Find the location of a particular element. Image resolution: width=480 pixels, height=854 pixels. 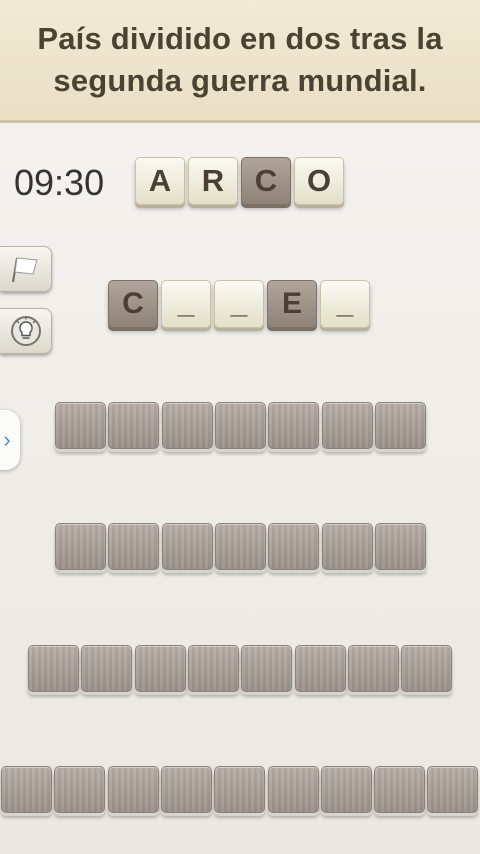

letter-tile: R is located at coordinates (213, 181).